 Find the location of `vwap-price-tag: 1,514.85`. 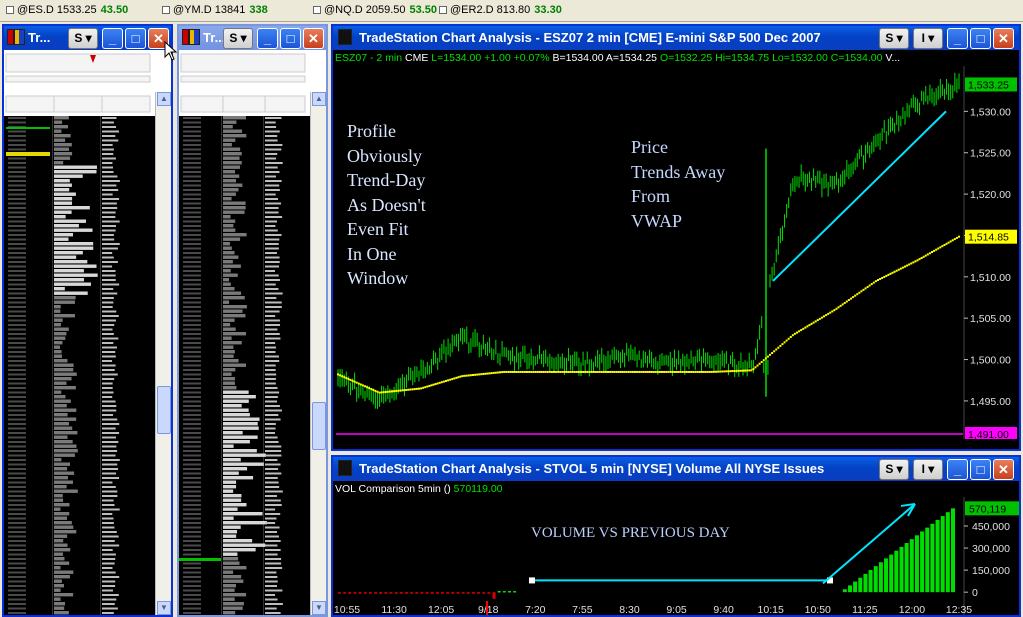

vwap-price-tag: 1,514.85 is located at coordinates (988, 238).